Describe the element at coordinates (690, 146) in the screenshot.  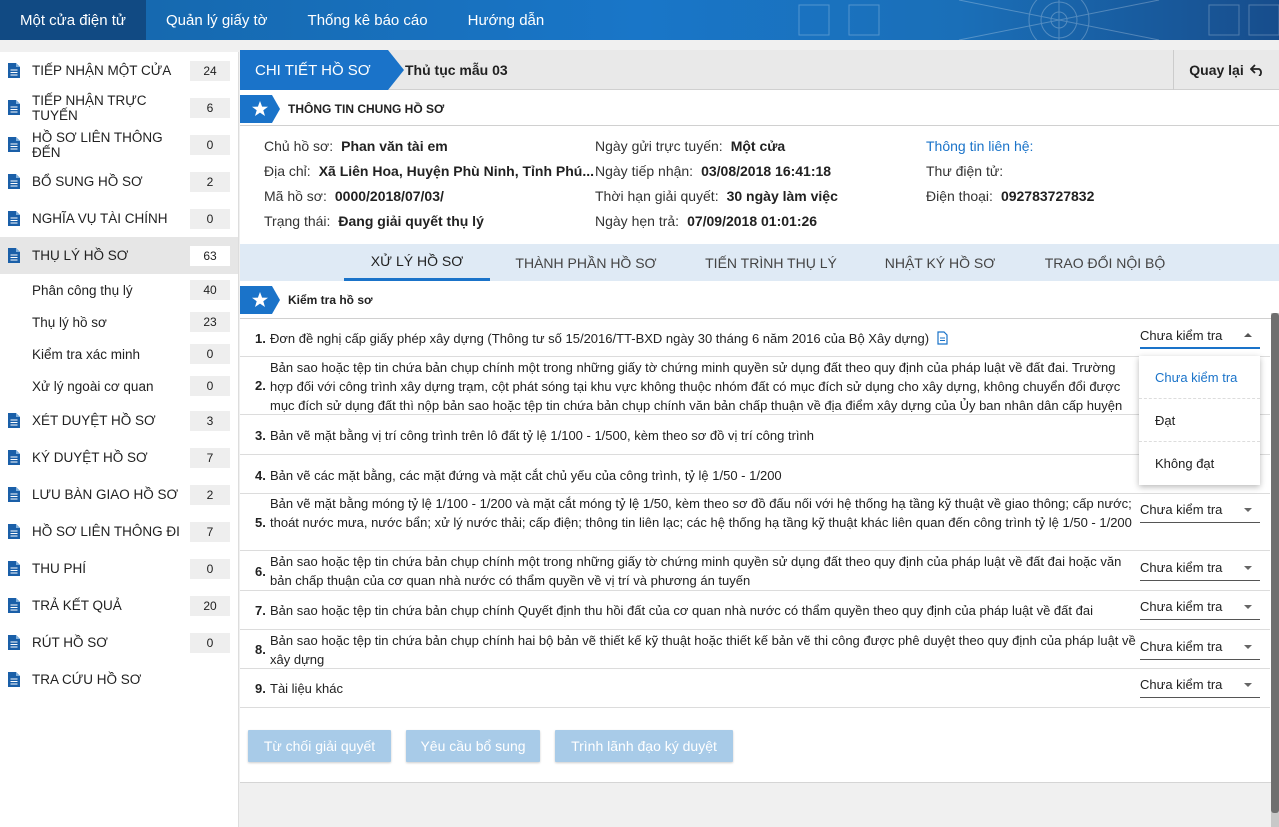
I see `sent-row: Ngày gửi trực tuyến: Một cửa` at that location.